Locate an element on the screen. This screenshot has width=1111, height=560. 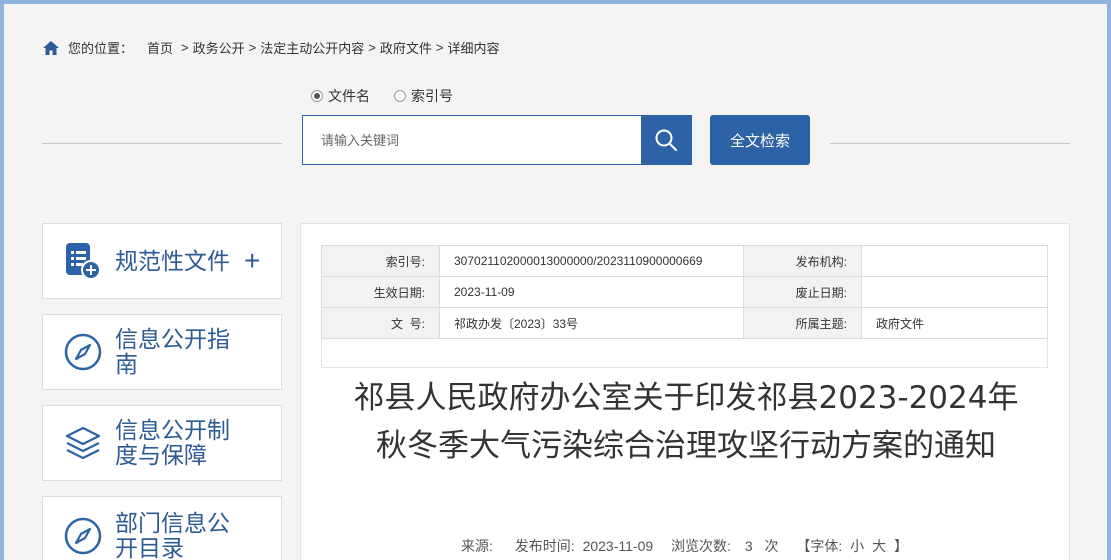
sidebar-item-label: 规范性文件 is located at coordinates (172, 260).